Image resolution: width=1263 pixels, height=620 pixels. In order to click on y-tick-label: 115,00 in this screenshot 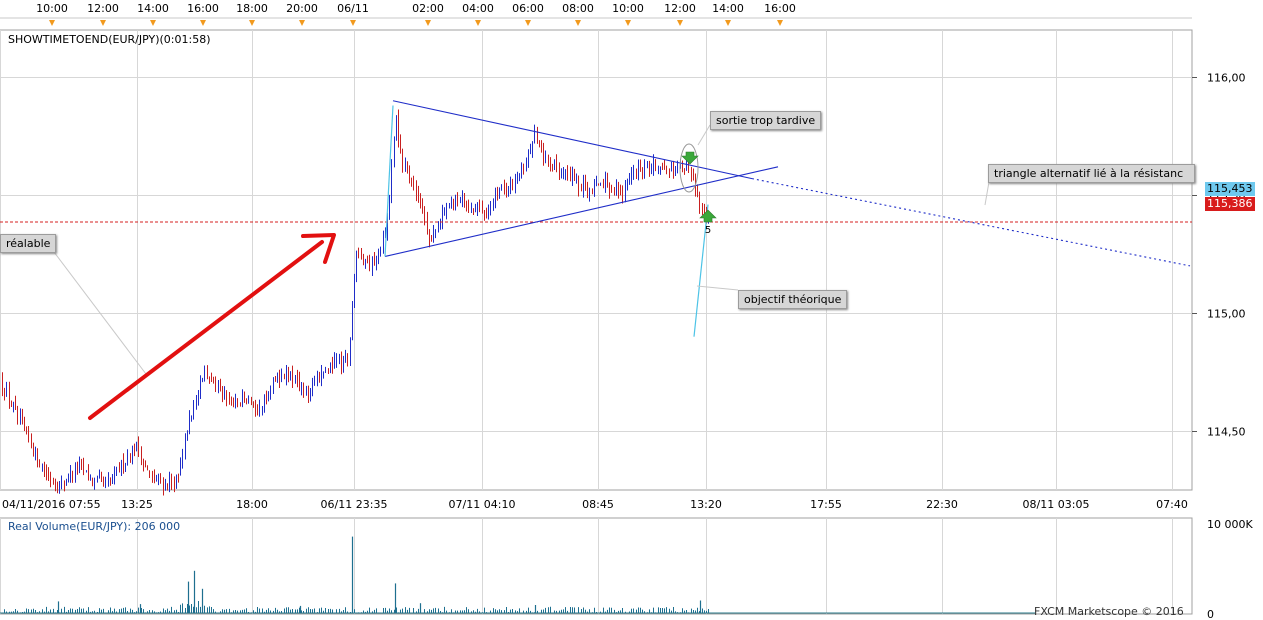, I will do `click(1226, 314)`.